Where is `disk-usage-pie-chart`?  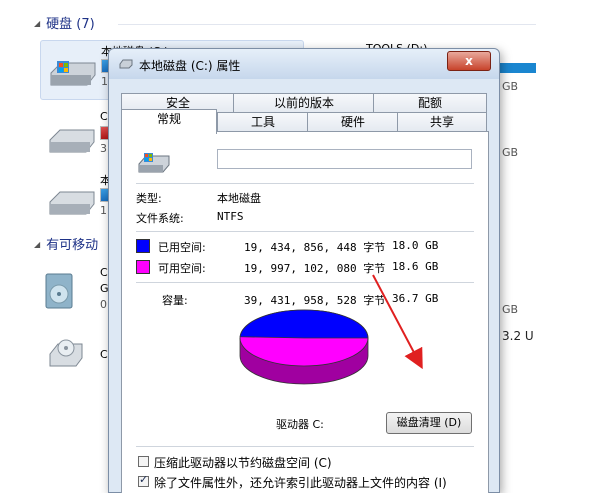 disk-usage-pie-chart is located at coordinates (304, 347).